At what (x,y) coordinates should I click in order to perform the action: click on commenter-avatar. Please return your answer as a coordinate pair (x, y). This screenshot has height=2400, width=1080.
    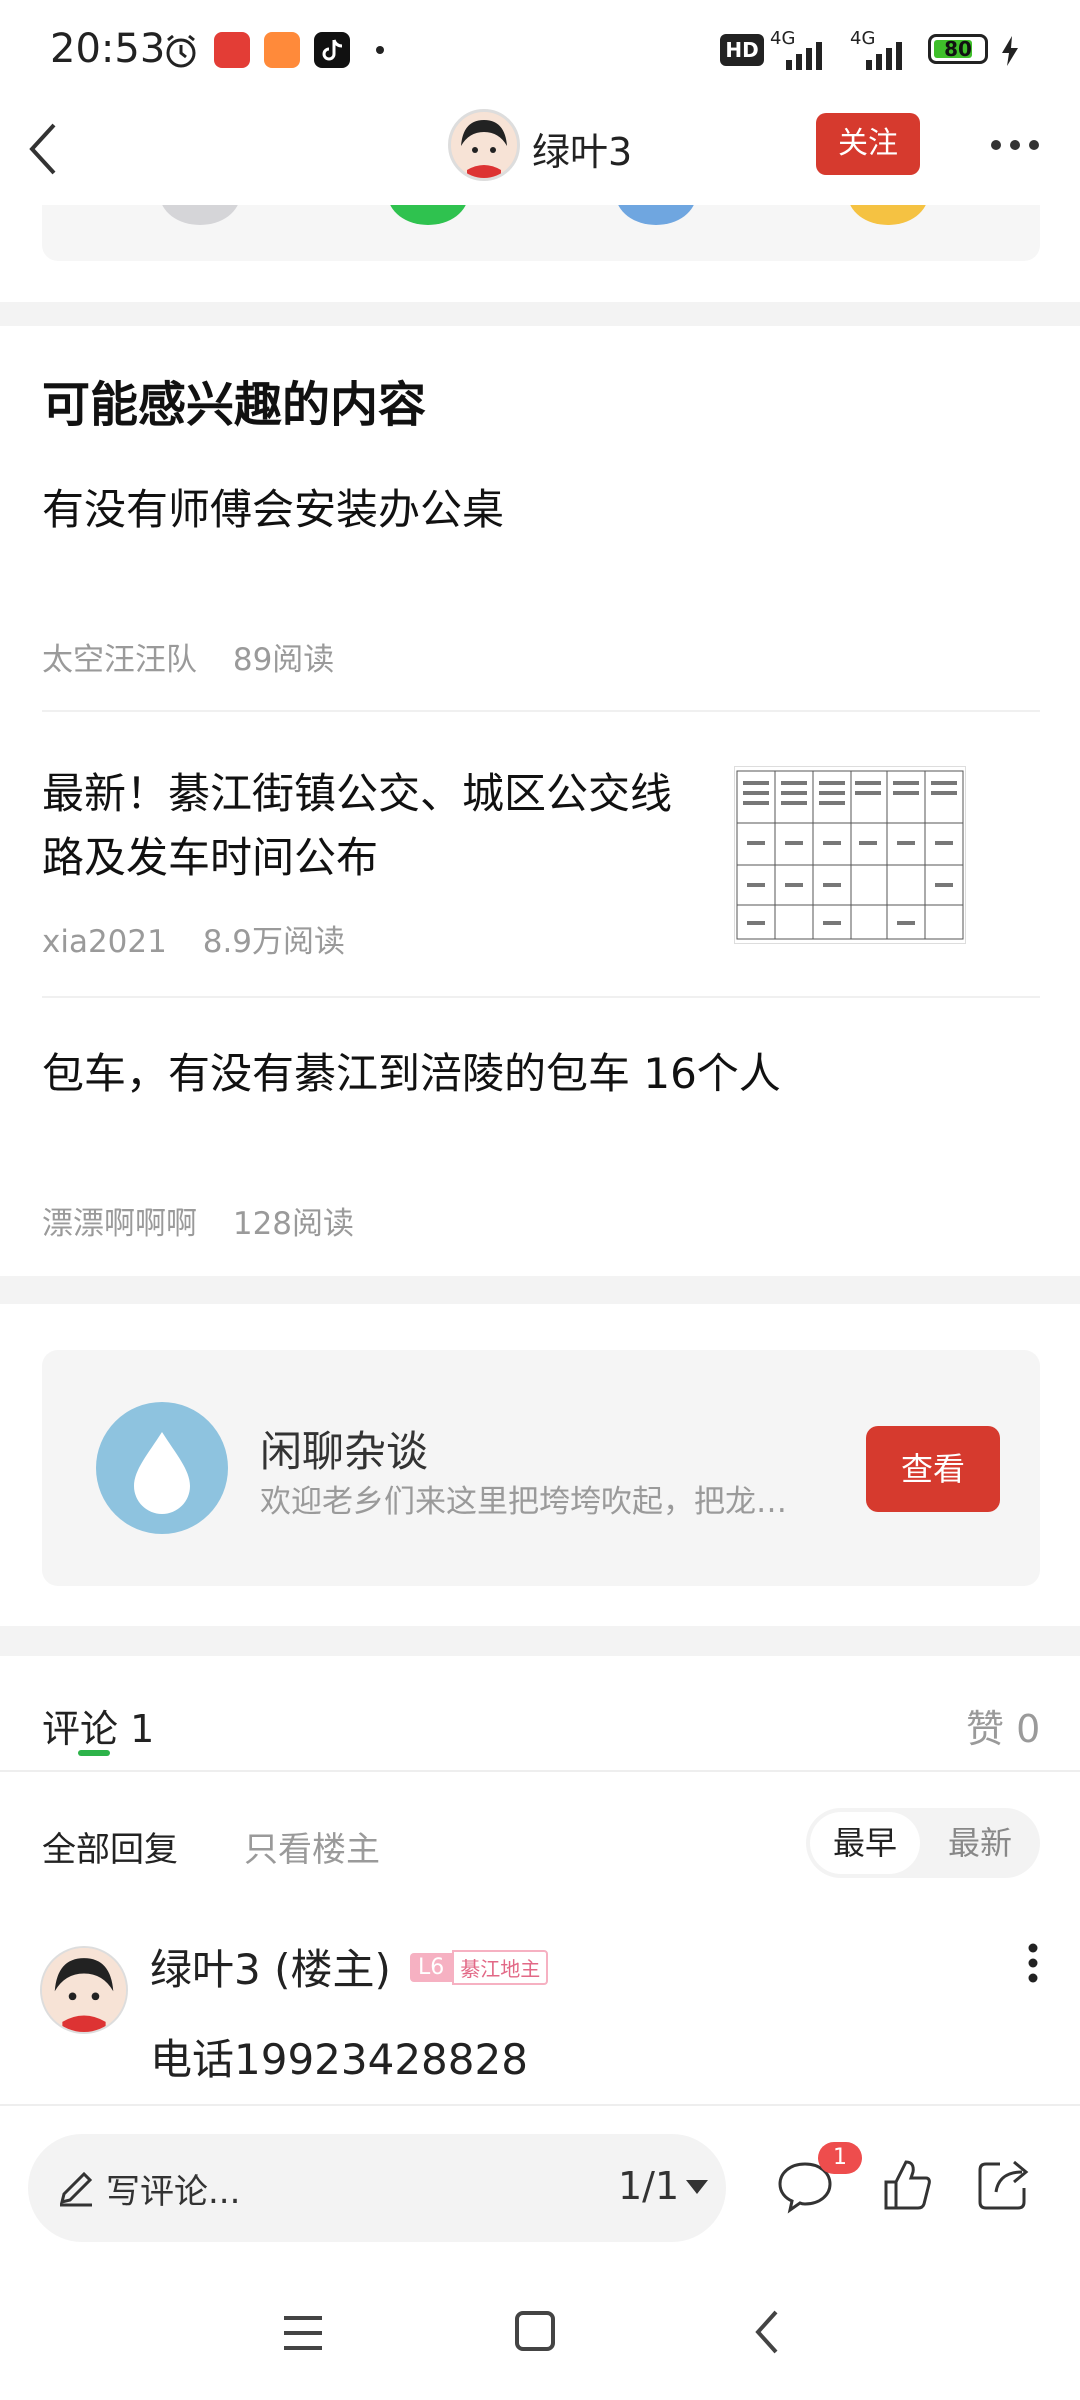
    Looking at the image, I should click on (84, 1990).